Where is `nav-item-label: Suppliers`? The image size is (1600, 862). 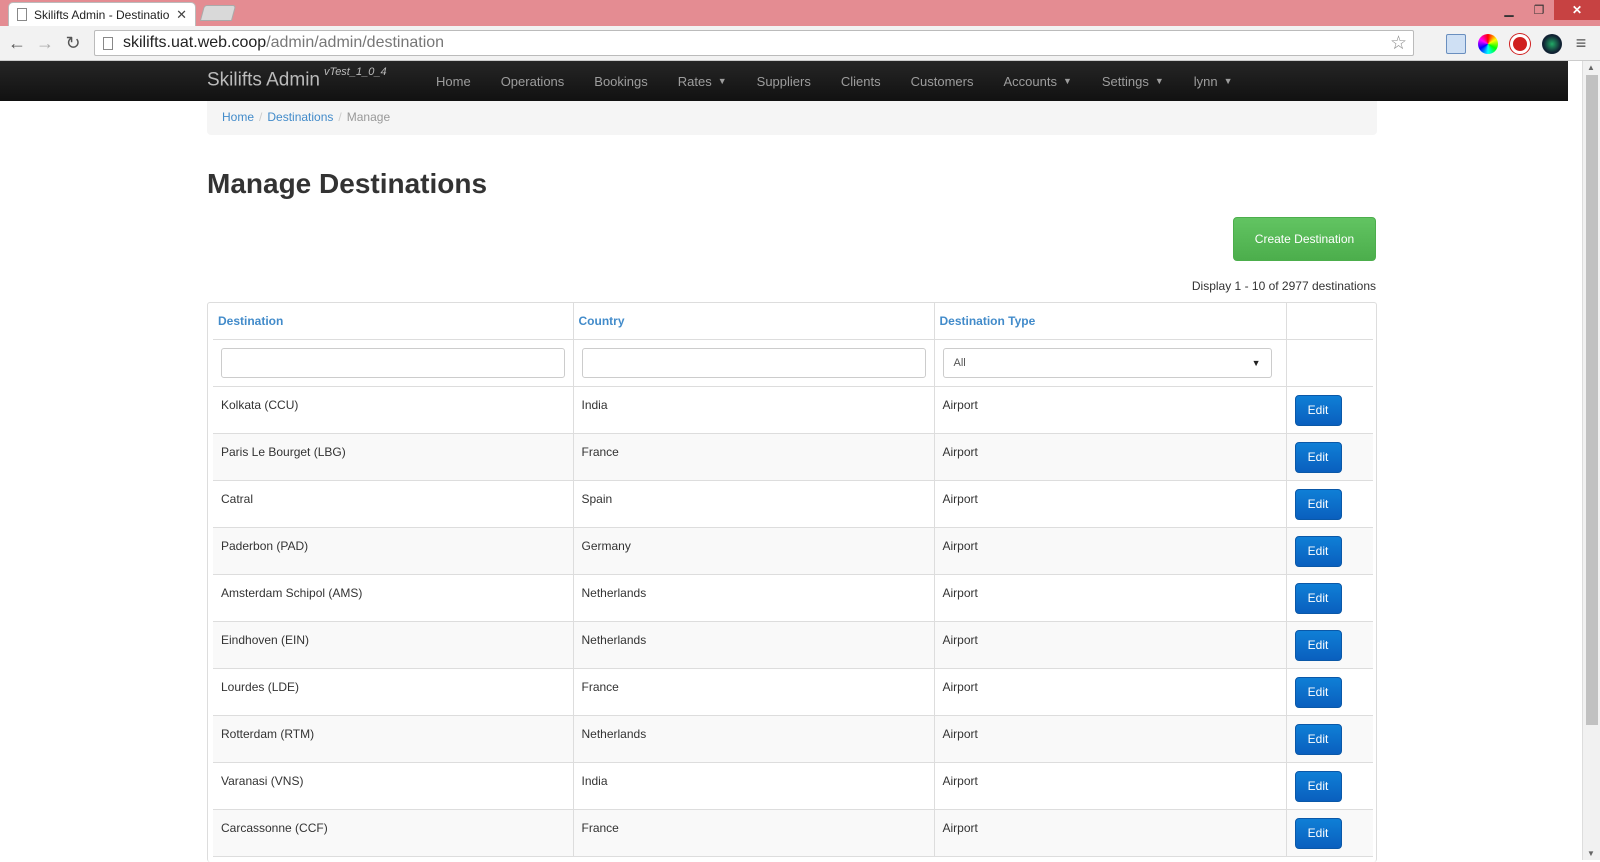
nav-item-label: Suppliers is located at coordinates (783, 81).